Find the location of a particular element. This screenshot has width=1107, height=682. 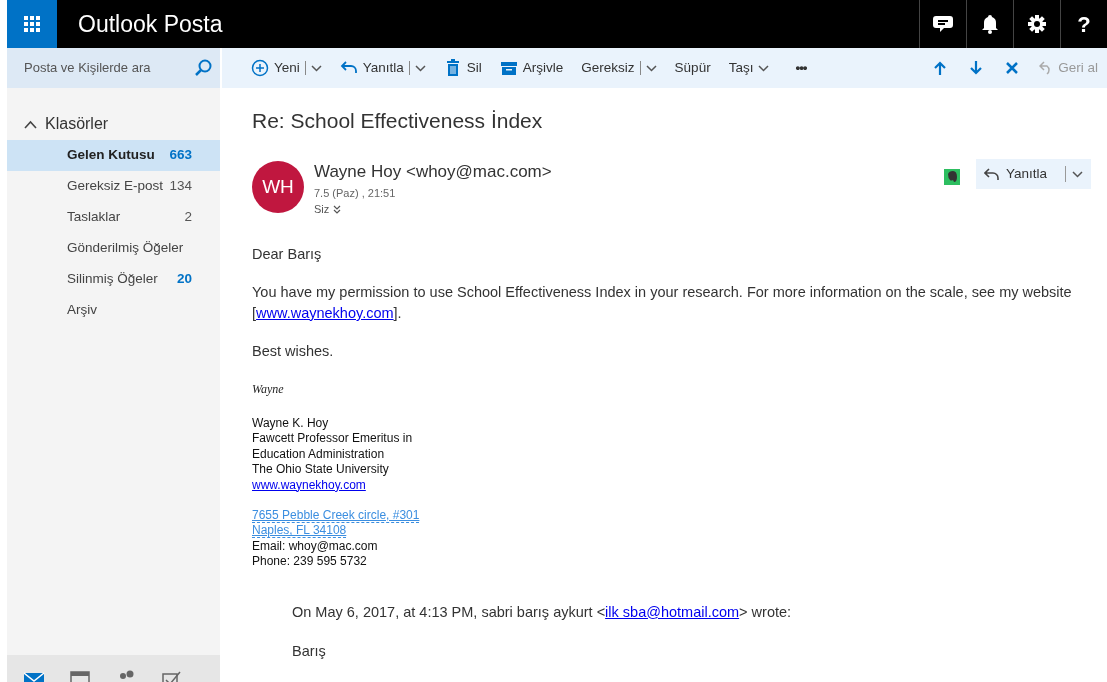

recipient-toggle: Siz is located at coordinates (328, 209).